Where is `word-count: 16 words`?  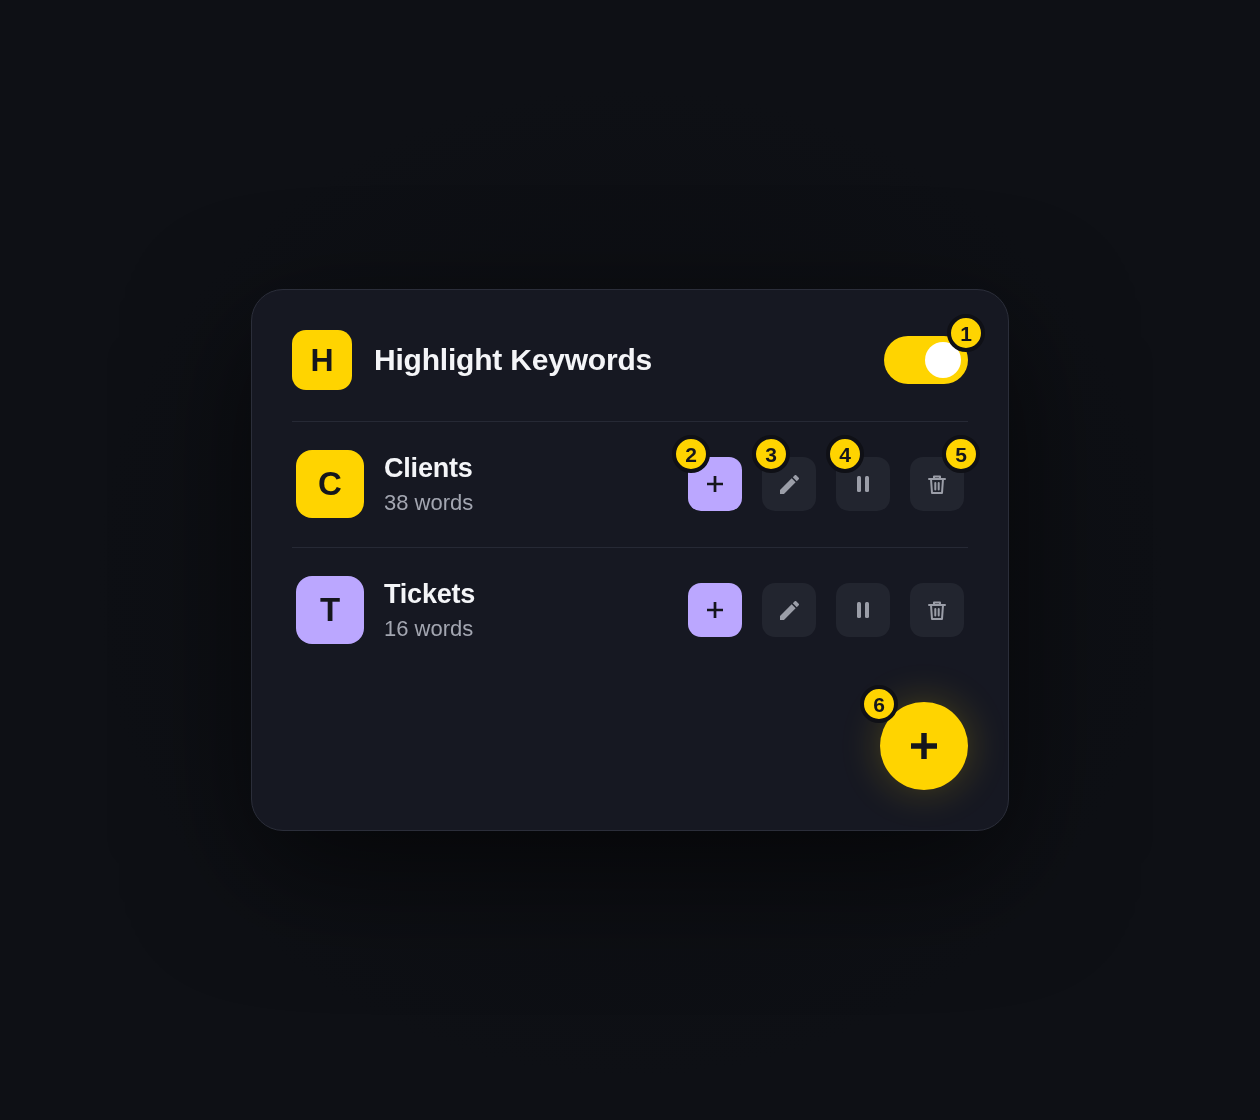
word-count: 16 words is located at coordinates (429, 628).